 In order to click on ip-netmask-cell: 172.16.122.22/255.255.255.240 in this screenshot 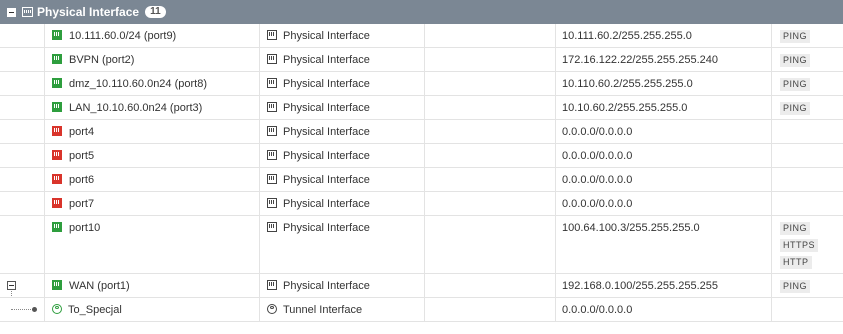, I will do `click(664, 59)`.